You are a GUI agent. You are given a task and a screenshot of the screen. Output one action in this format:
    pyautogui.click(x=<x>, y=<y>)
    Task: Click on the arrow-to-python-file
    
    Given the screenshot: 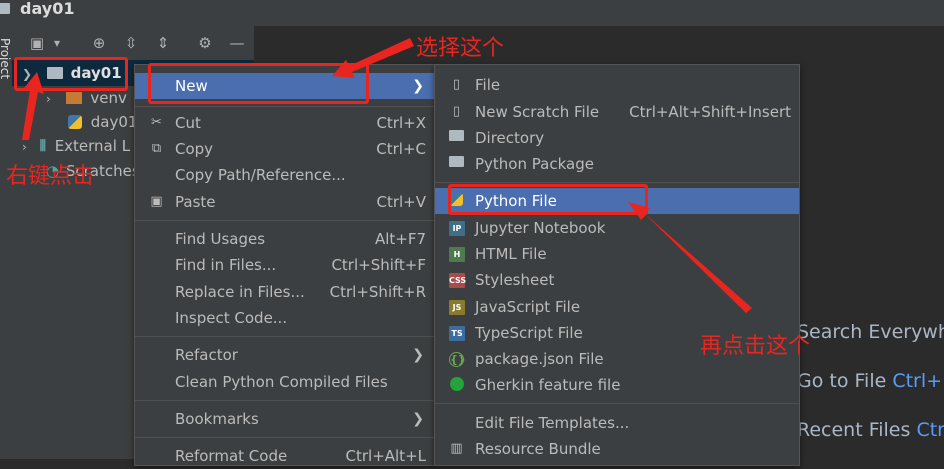 What is the action you would take?
    pyautogui.click(x=690, y=257)
    